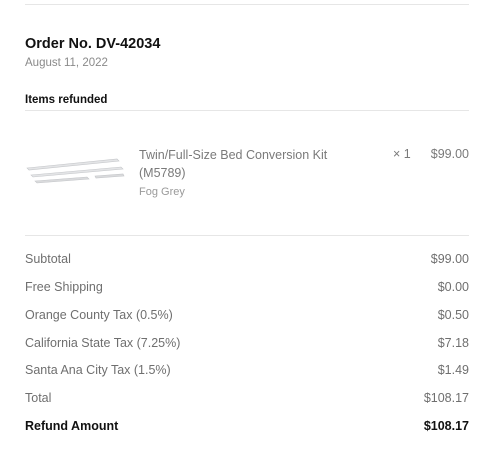 The image size is (500, 462). I want to click on summary-value: $1.49, so click(453, 370).